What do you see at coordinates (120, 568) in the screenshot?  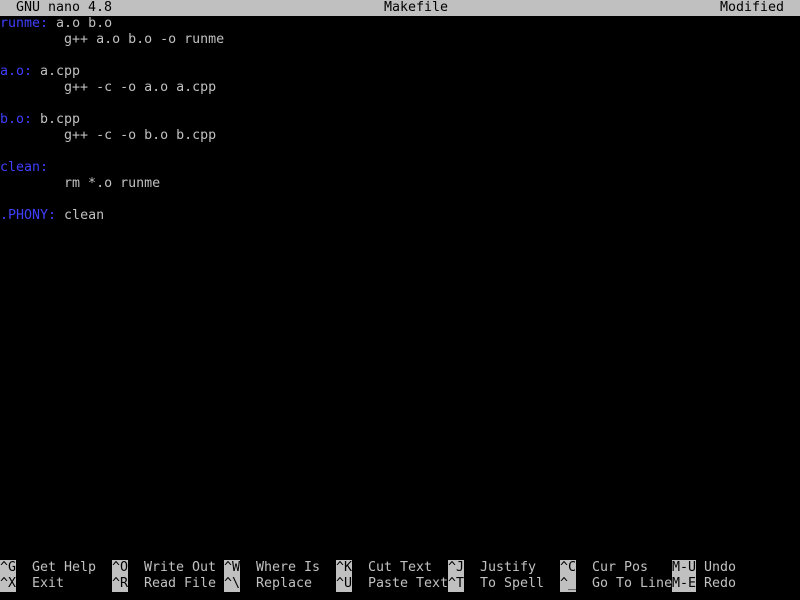 I see `shortcut-key: ^O` at bounding box center [120, 568].